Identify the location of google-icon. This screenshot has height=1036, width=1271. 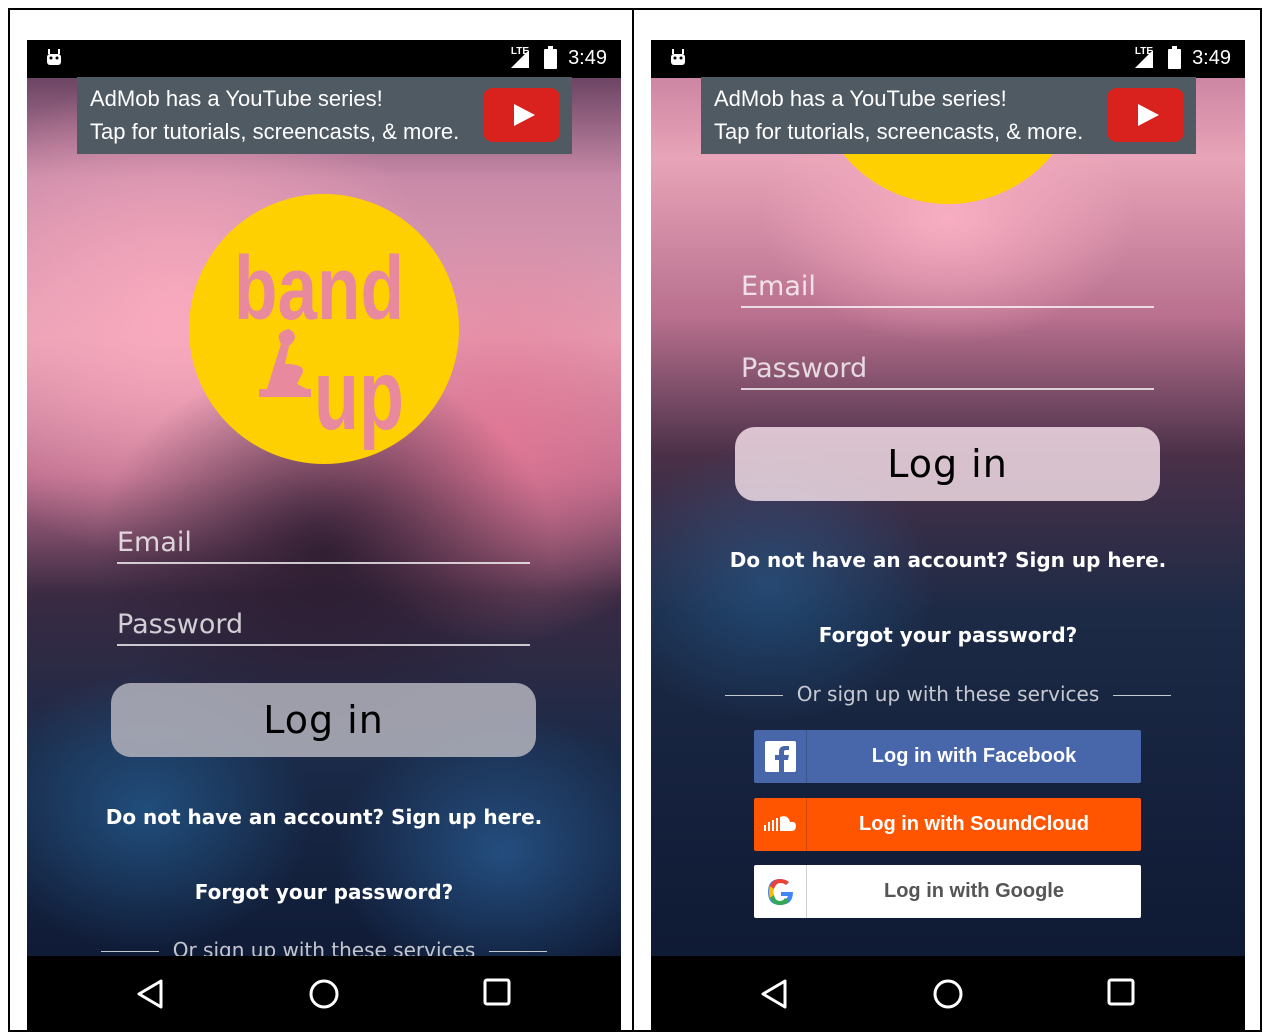
(780, 891).